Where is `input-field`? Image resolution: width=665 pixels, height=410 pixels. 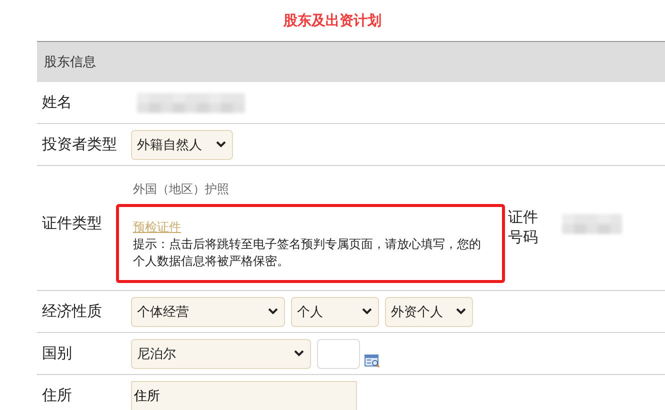 input-field is located at coordinates (338, 353).